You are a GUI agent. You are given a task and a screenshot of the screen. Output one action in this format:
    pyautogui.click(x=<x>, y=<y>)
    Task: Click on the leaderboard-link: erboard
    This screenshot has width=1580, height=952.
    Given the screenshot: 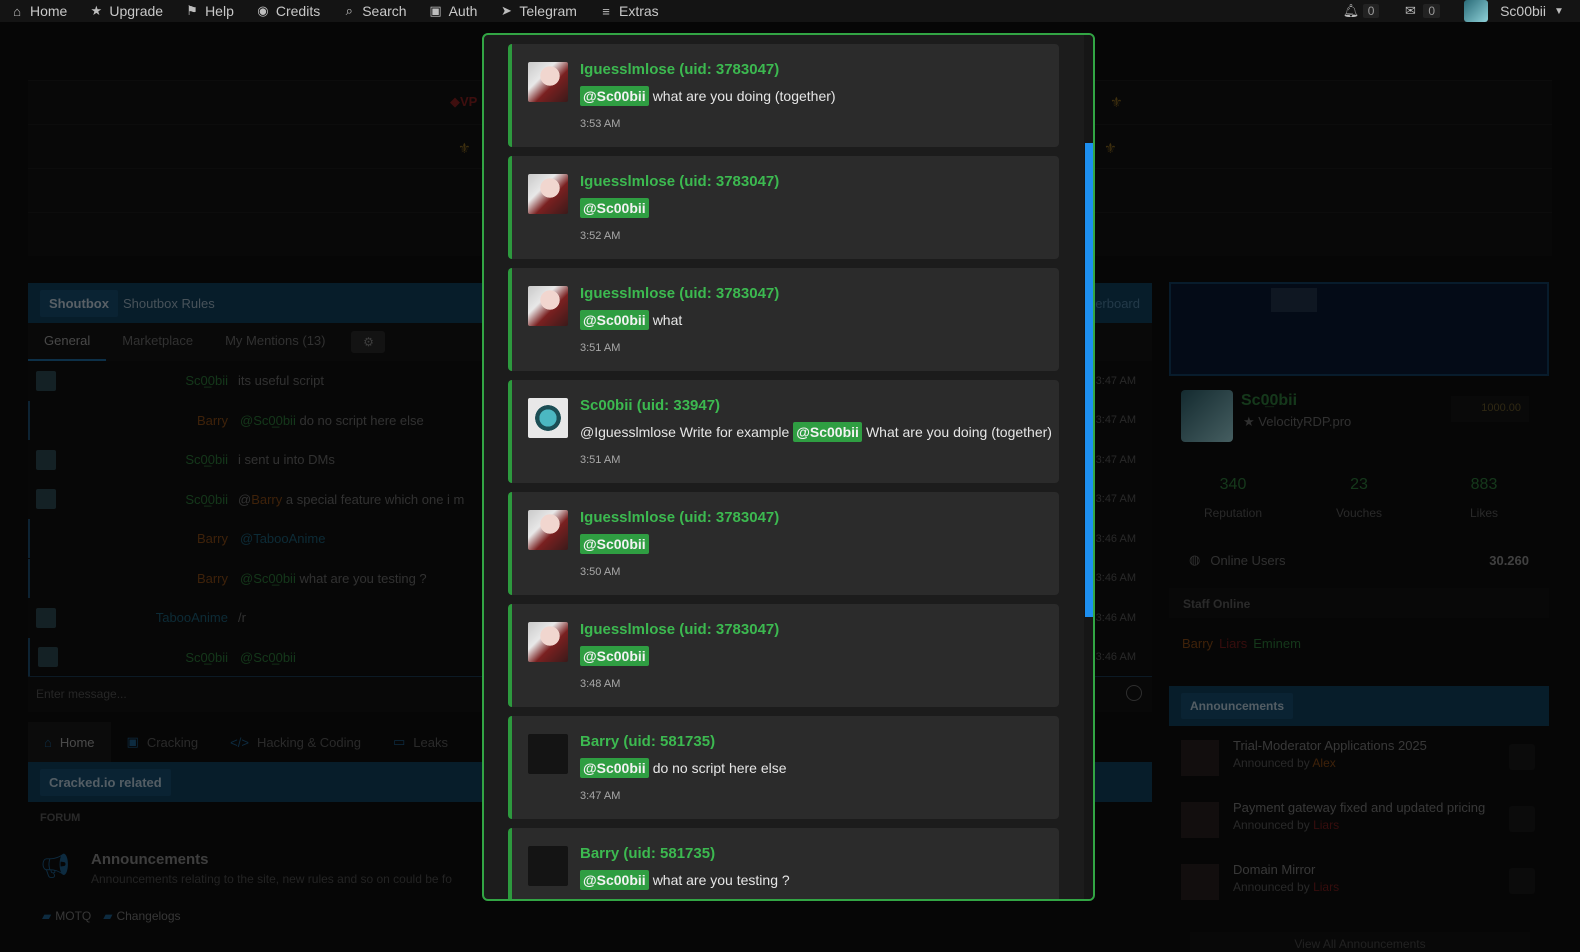 What is the action you would take?
    pyautogui.click(x=1117, y=303)
    